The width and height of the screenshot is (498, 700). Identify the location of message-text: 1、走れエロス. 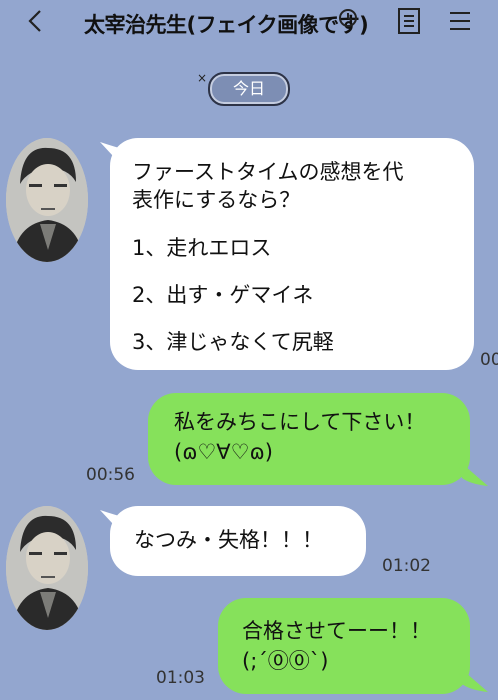
(202, 248).